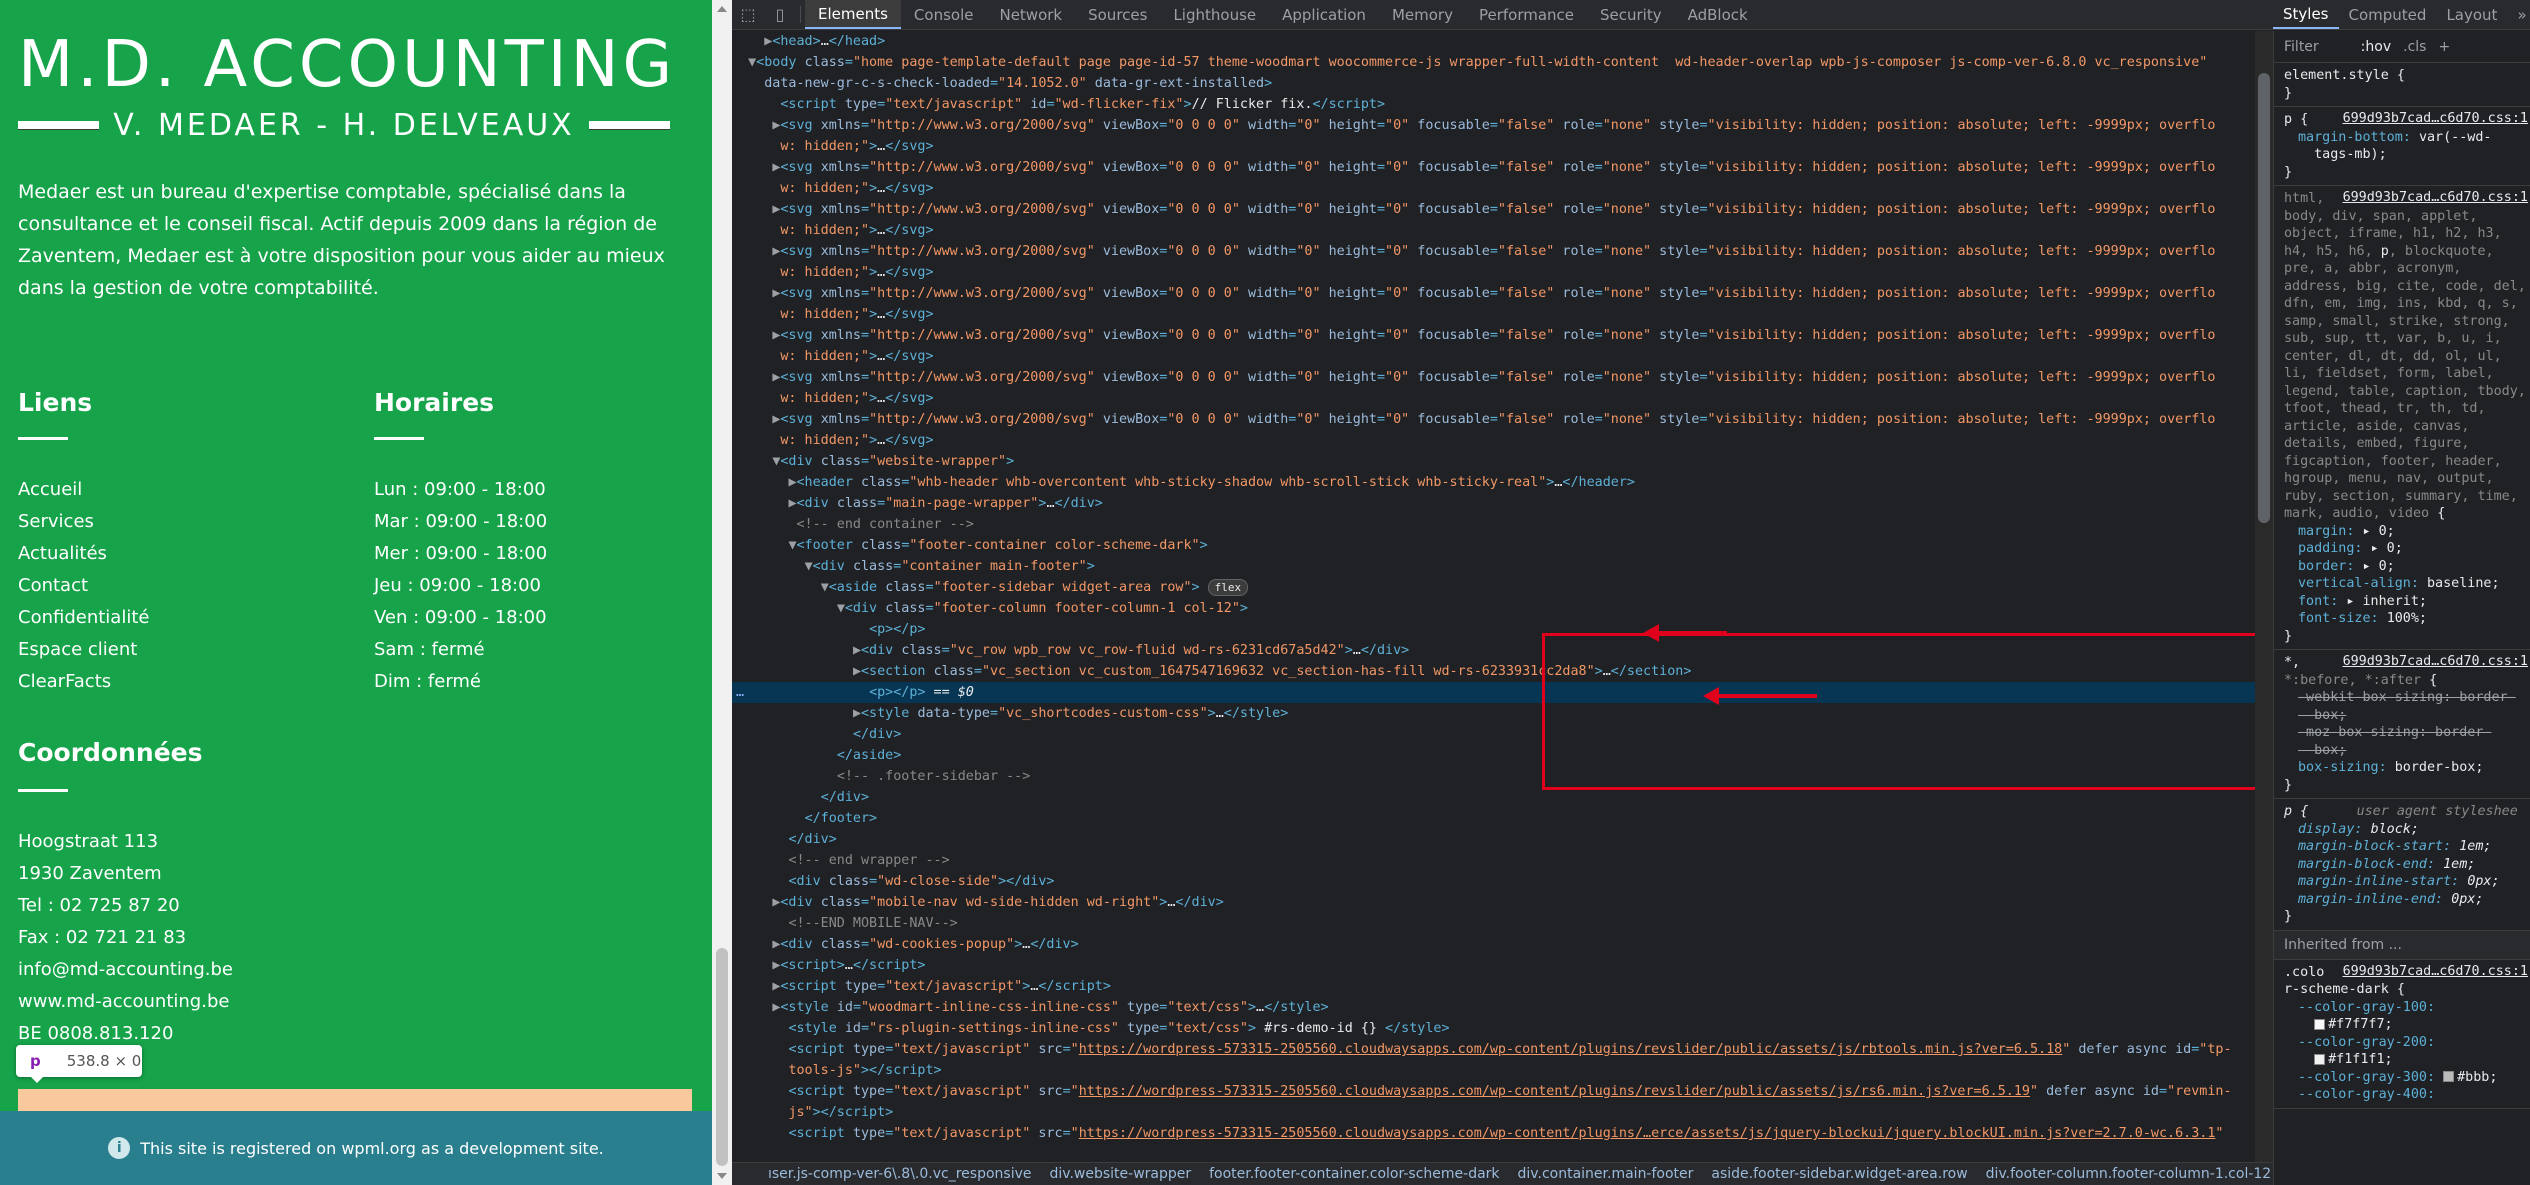 This screenshot has width=2530, height=1185. Describe the element at coordinates (83, 682) in the screenshot. I see `link-clearfacts: ClearFacts` at that location.